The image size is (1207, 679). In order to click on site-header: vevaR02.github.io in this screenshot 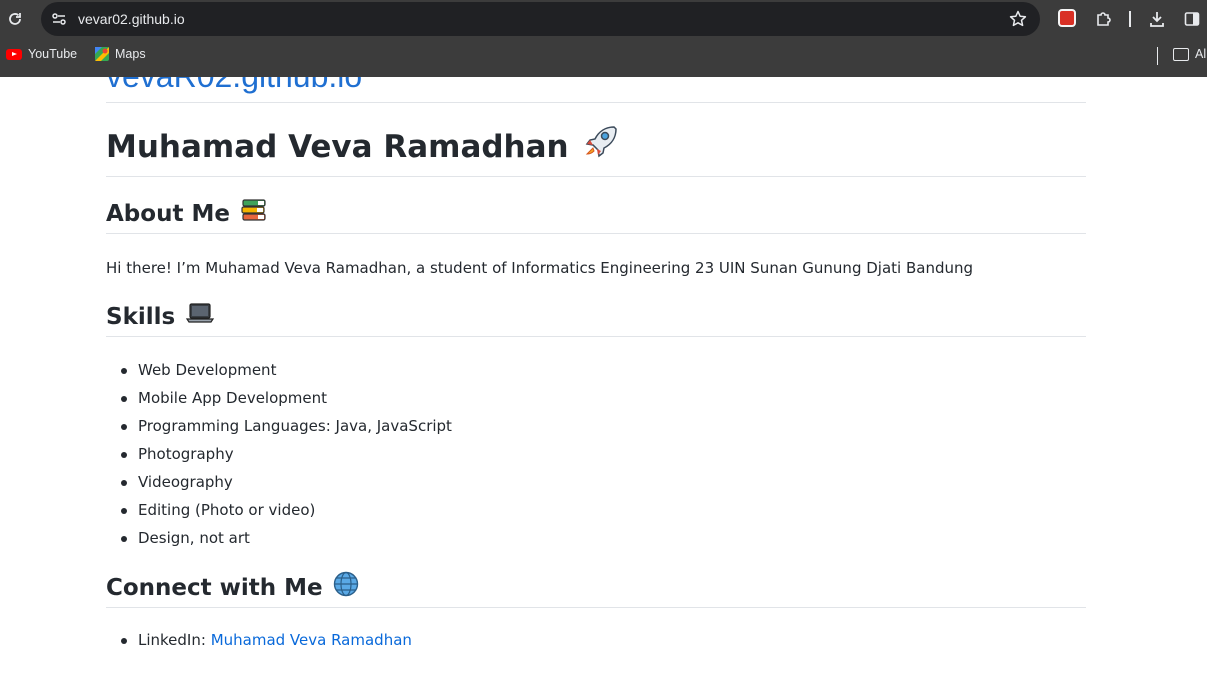, I will do `click(596, 90)`.